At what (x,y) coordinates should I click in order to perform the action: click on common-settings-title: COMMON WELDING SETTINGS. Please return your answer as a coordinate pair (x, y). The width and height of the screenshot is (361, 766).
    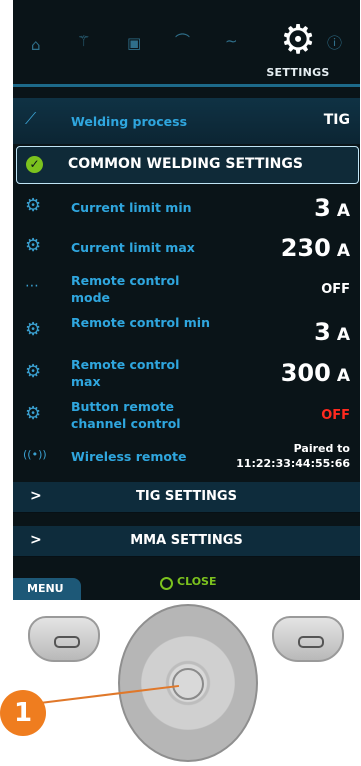
    Looking at the image, I should click on (185, 164).